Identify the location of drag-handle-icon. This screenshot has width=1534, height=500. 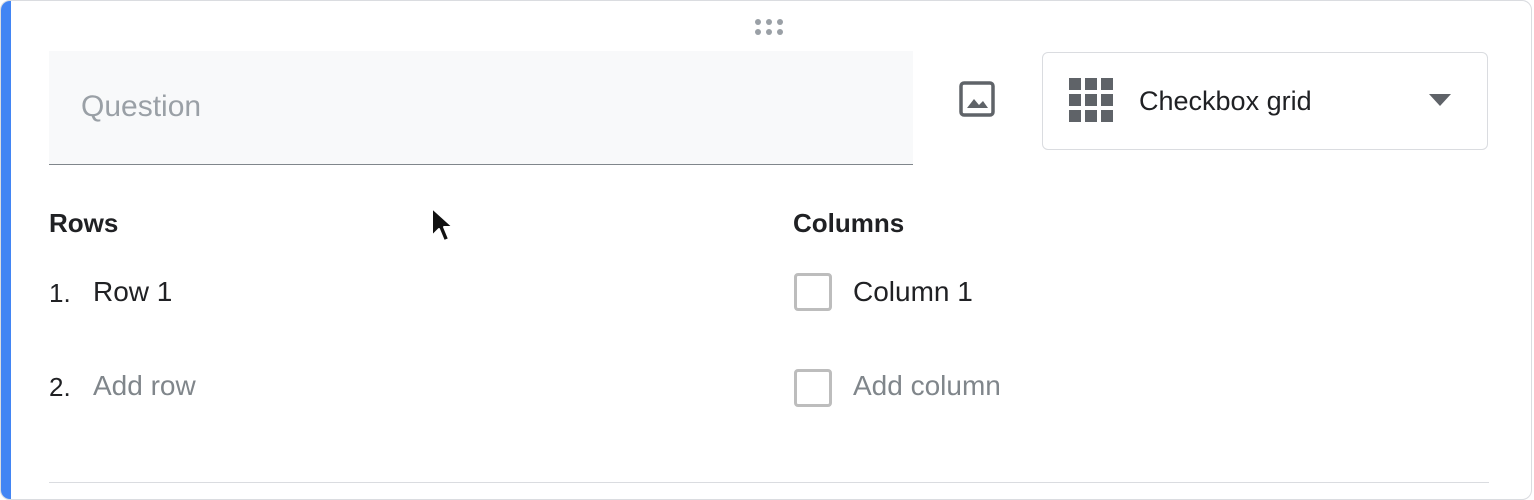
(770, 27).